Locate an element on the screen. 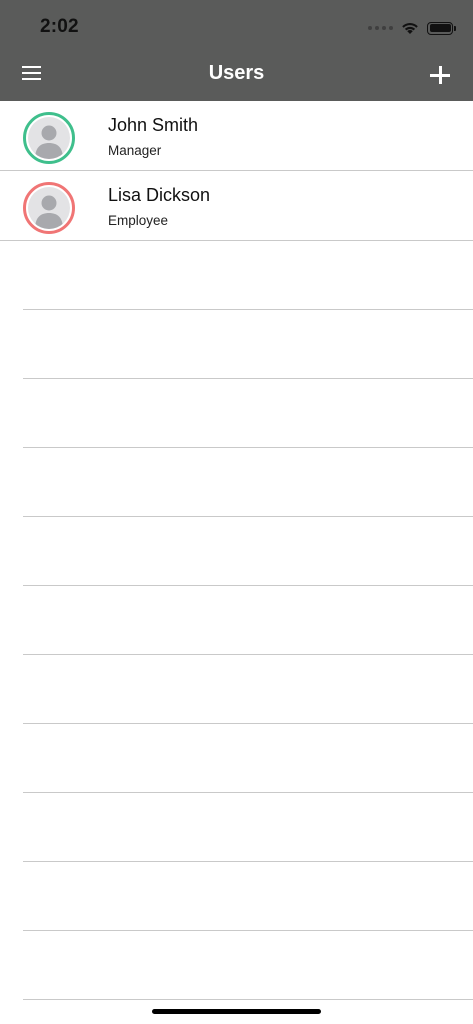 The height and width of the screenshot is (1024, 473). user-role: Manager is located at coordinates (135, 150).